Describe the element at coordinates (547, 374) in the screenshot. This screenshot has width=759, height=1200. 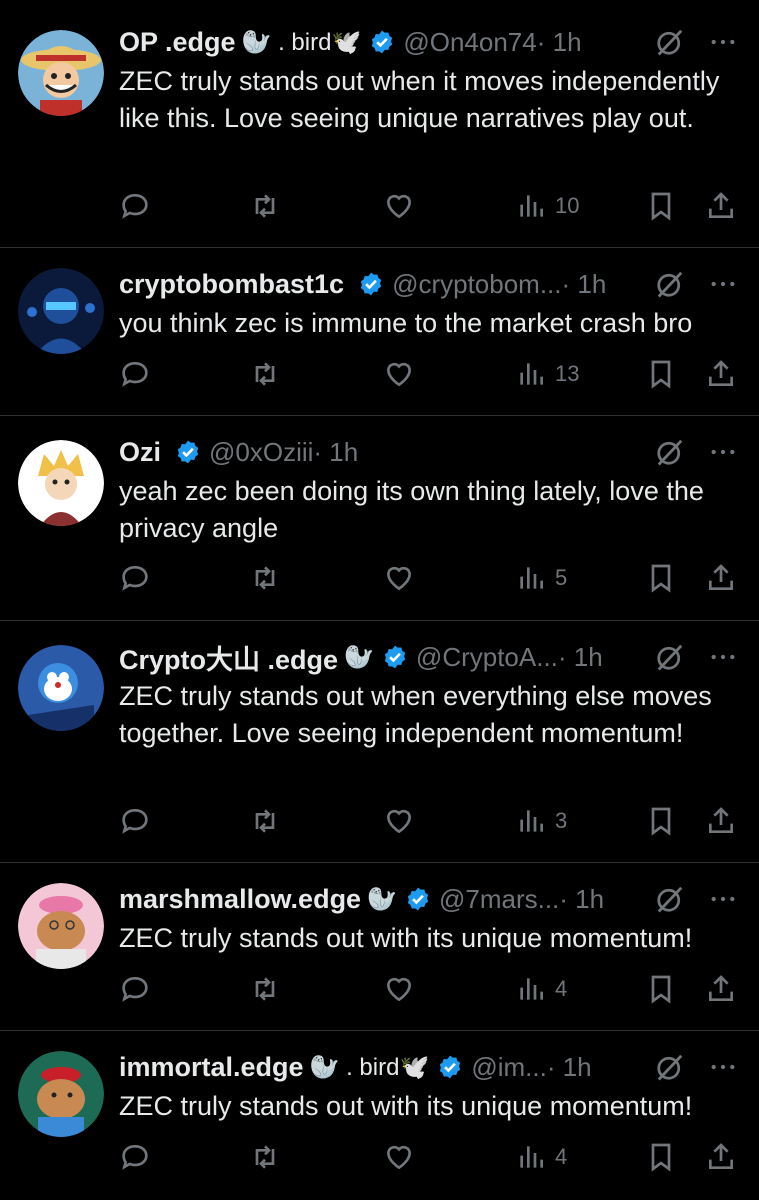
I see `views-button: 13` at that location.